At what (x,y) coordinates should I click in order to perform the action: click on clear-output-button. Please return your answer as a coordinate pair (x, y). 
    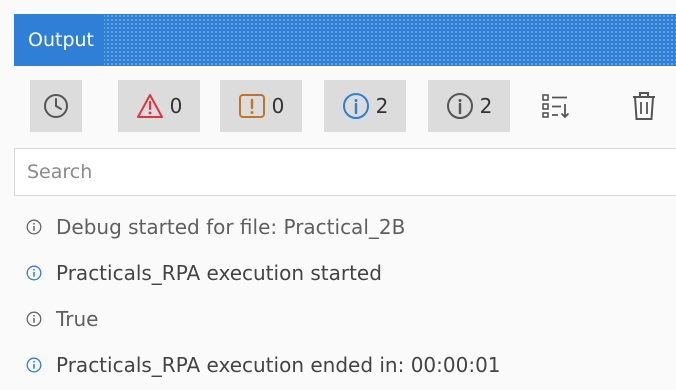
    Looking at the image, I should click on (644, 106).